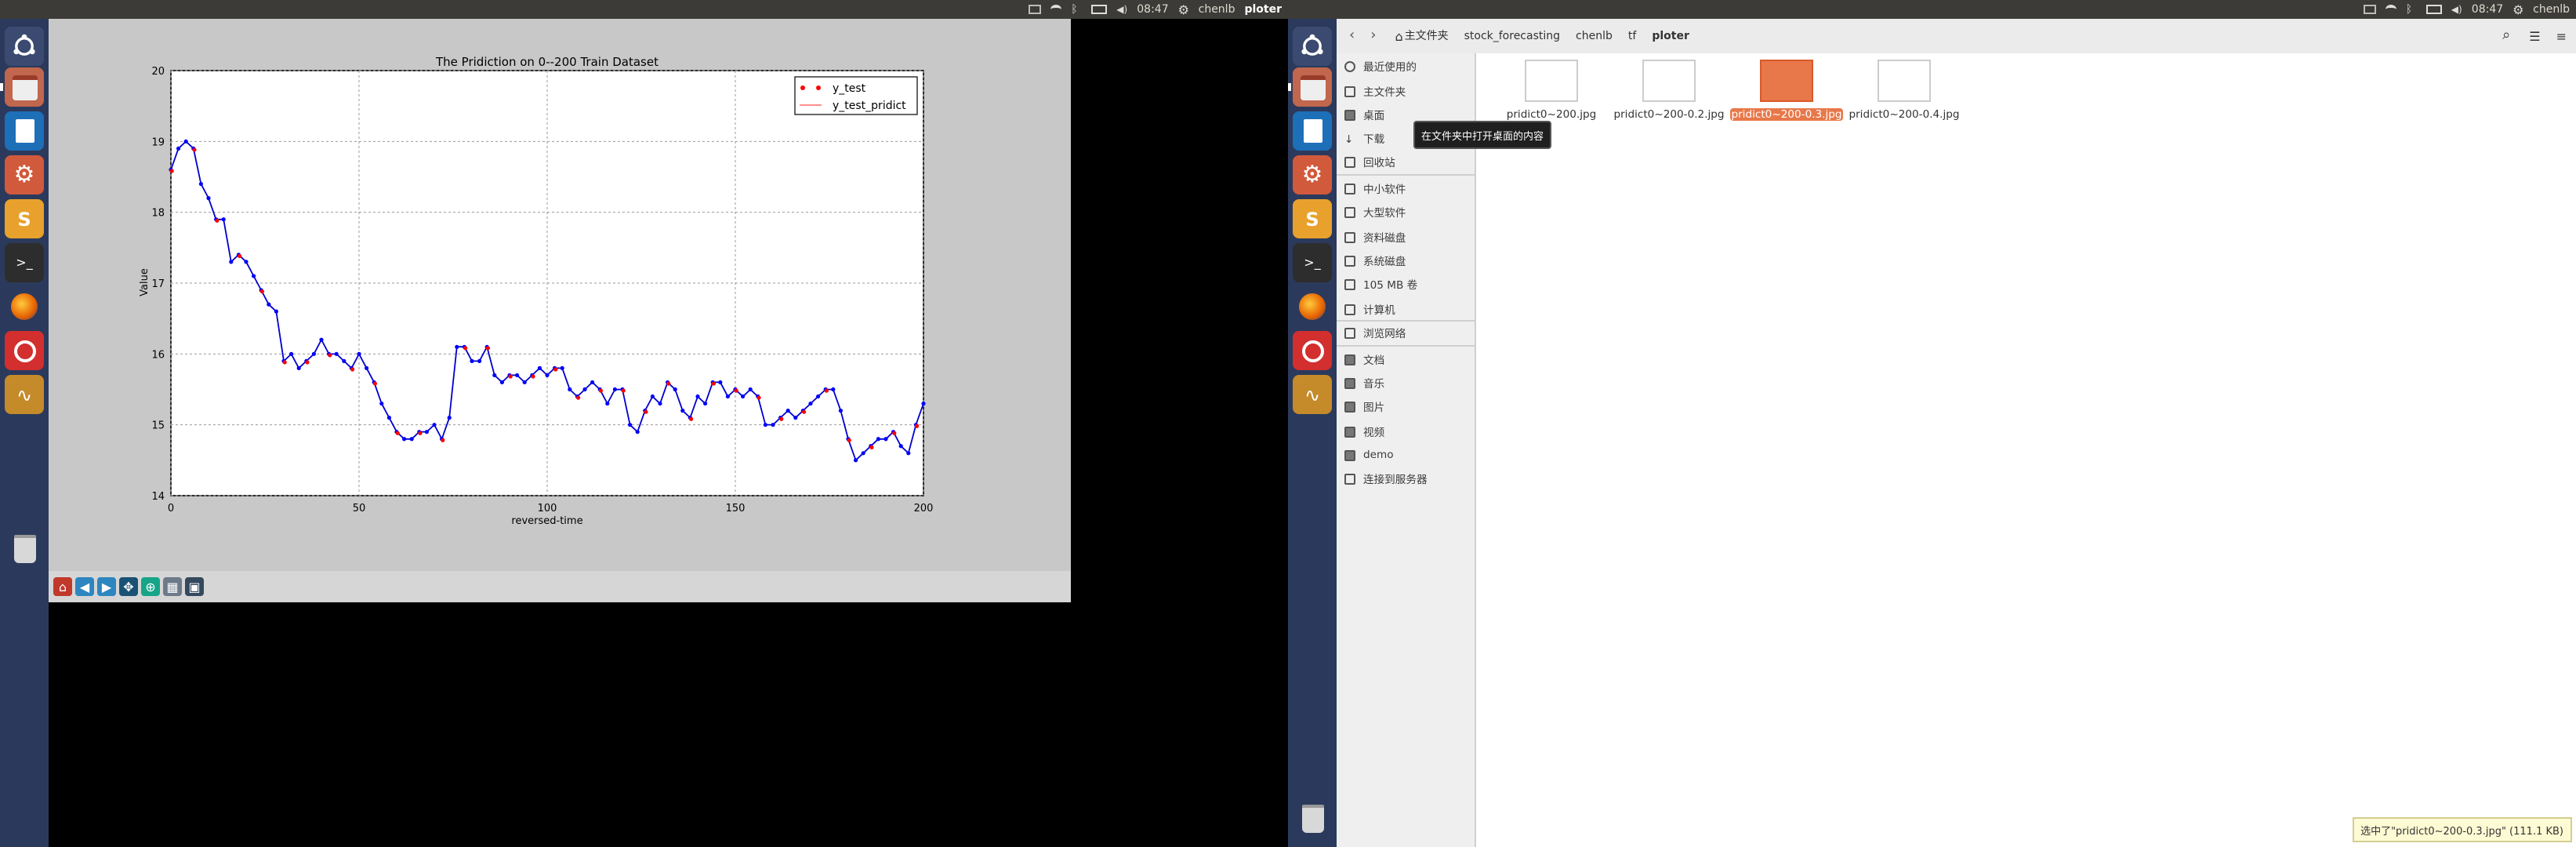 The height and width of the screenshot is (847, 2576). Describe the element at coordinates (171, 508) in the screenshot. I see `x-tick-label: 0` at that location.